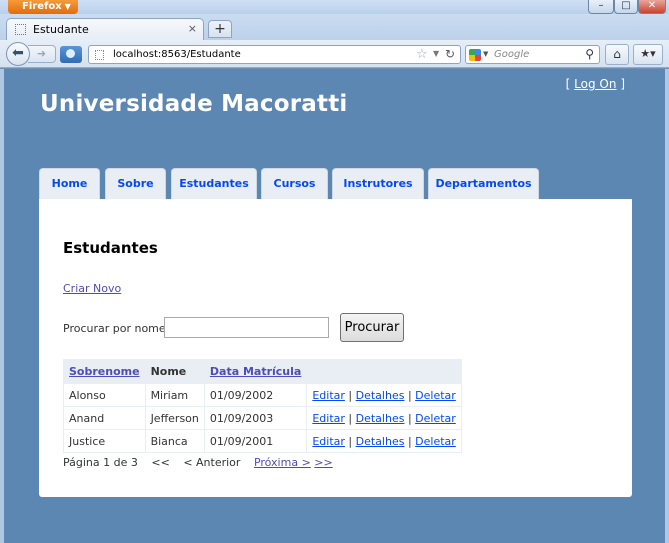 This screenshot has height=543, width=669. I want to click on tab-cursos: Cursos, so click(294, 183).